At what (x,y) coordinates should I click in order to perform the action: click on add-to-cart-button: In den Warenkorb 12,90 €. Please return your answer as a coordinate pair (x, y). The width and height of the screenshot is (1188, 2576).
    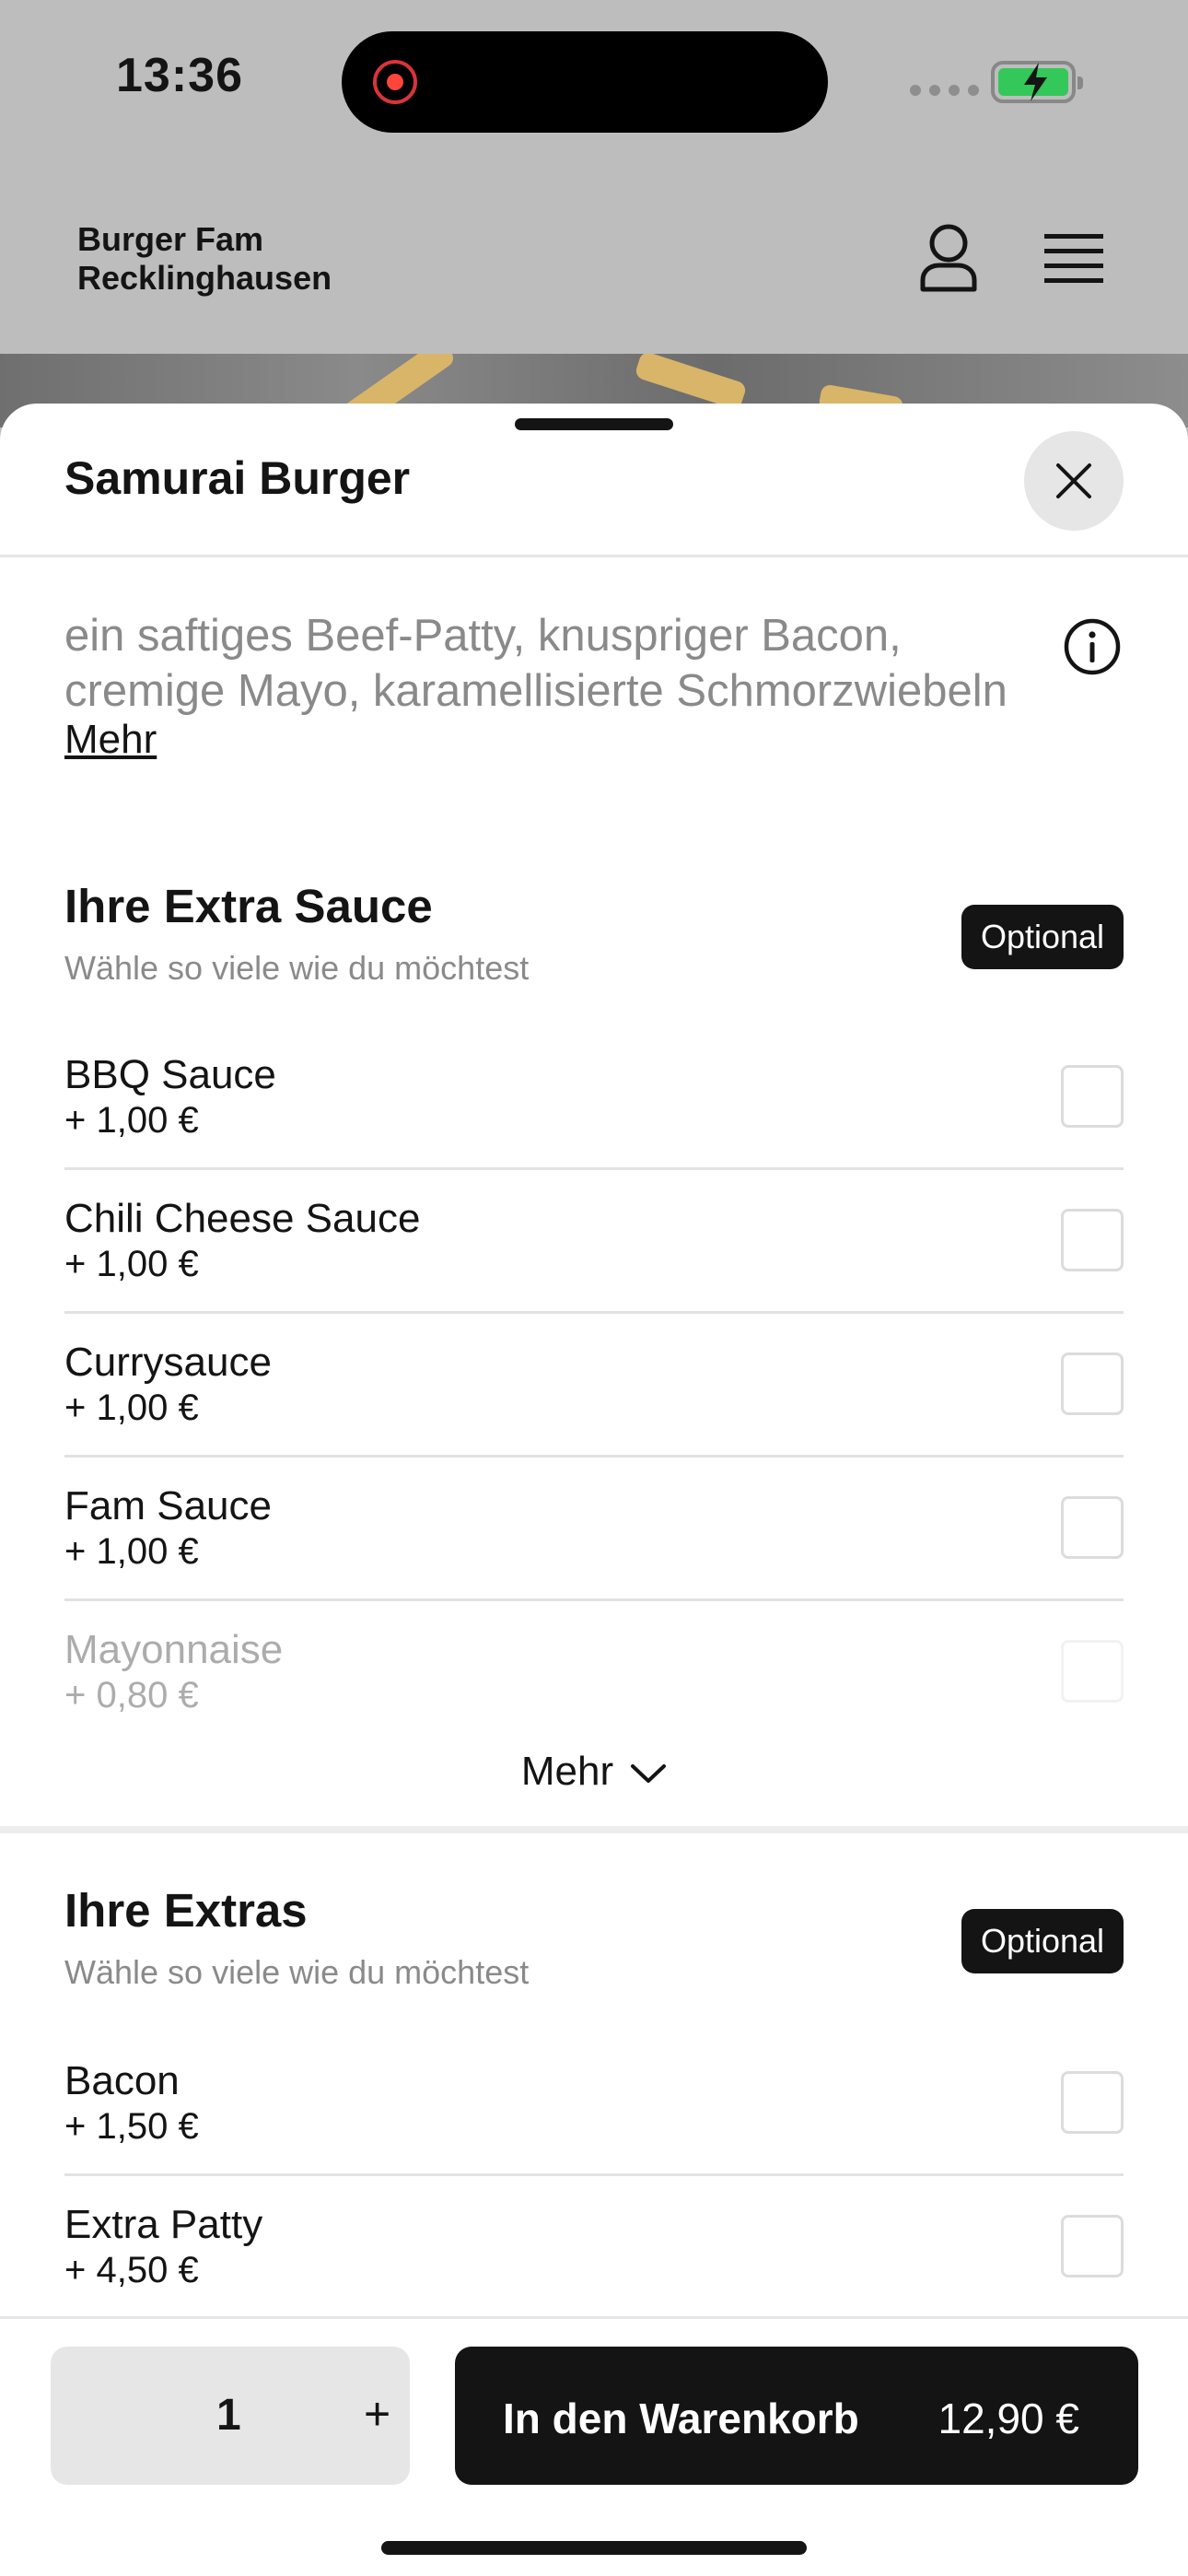
    Looking at the image, I should click on (796, 2416).